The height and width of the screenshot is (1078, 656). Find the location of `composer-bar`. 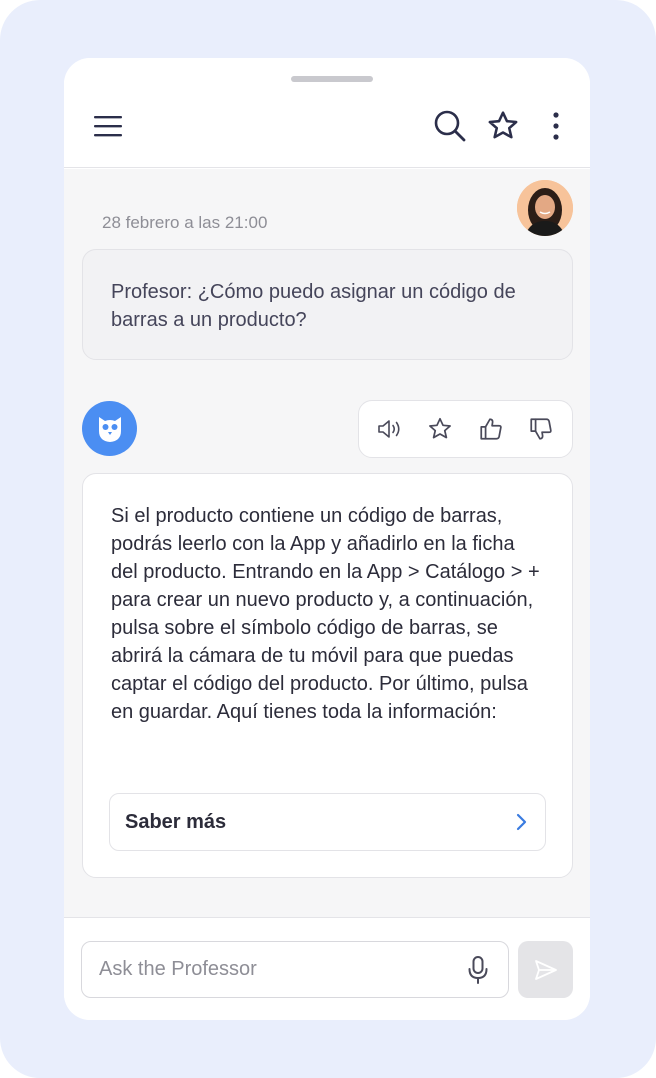

composer-bar is located at coordinates (327, 968).